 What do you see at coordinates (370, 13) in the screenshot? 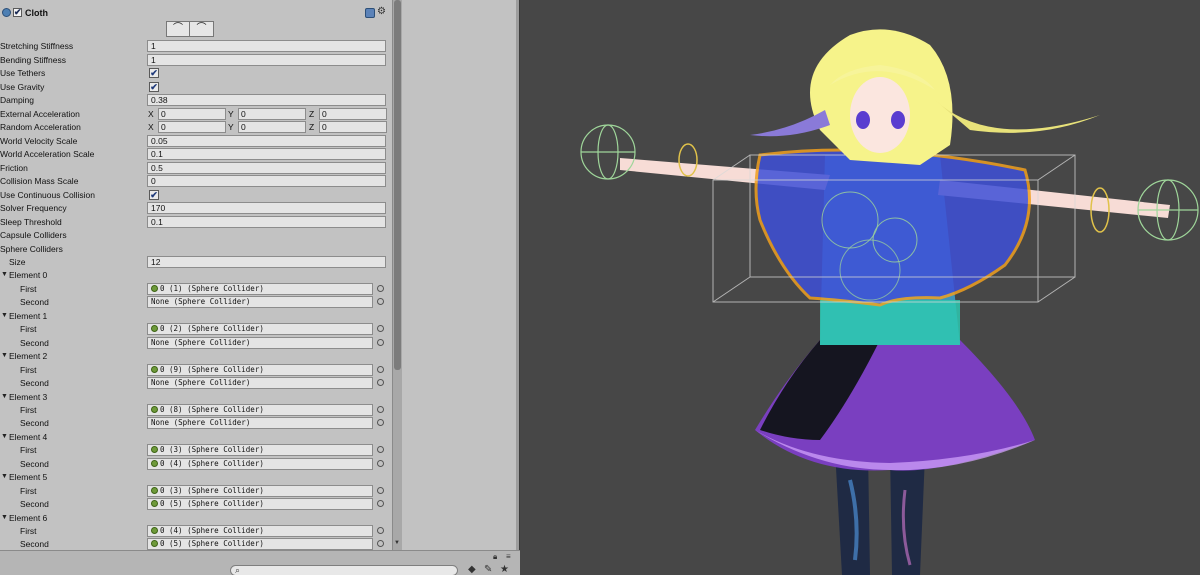
I see `help-icon` at bounding box center [370, 13].